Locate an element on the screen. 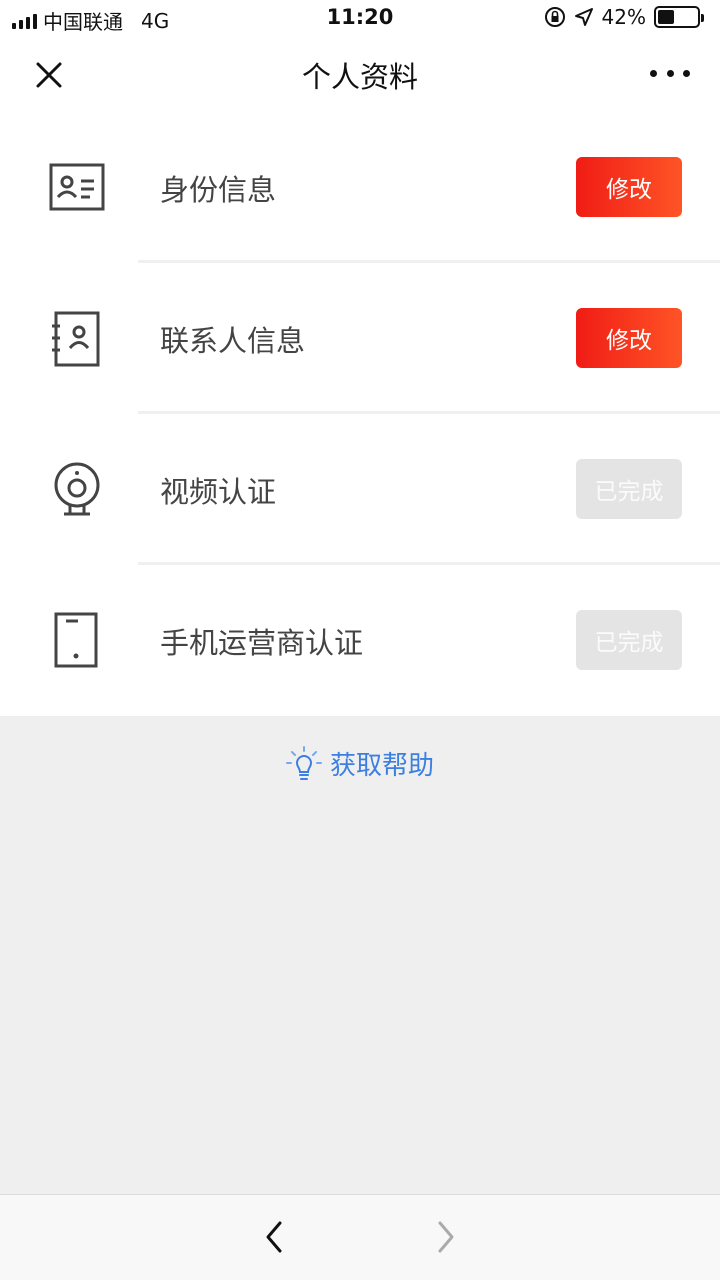 The width and height of the screenshot is (720, 1280). phone-icon is located at coordinates (76, 640).